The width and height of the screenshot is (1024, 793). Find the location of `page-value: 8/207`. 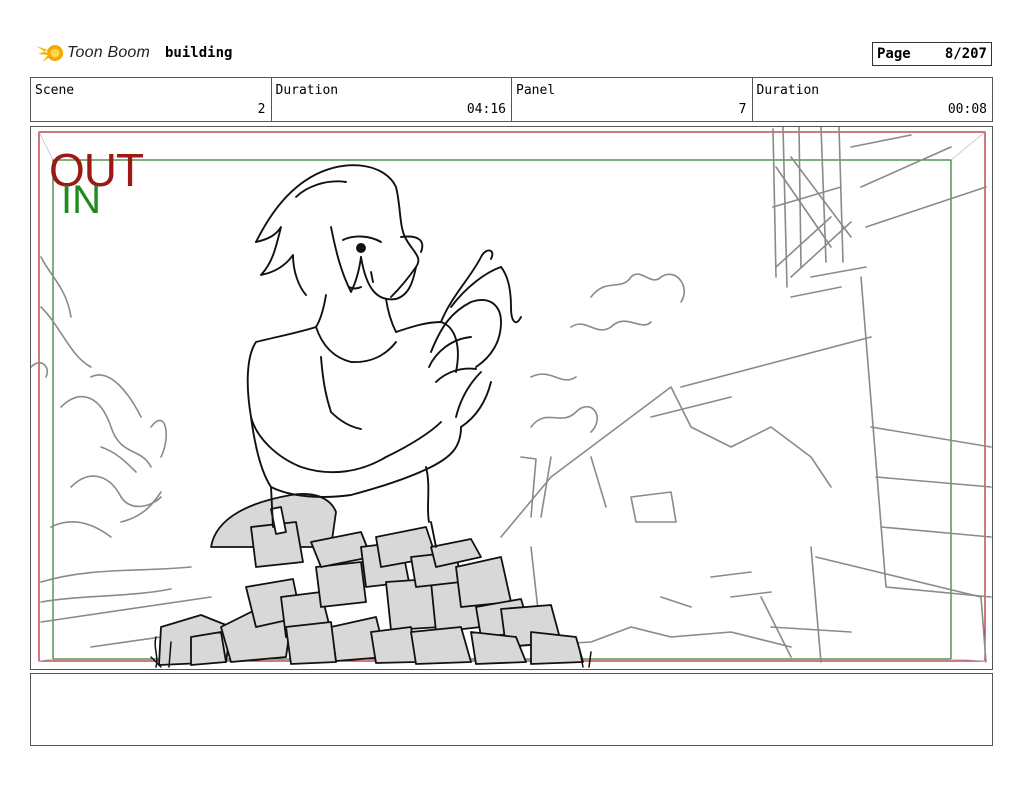

page-value: 8/207 is located at coordinates (965, 54).